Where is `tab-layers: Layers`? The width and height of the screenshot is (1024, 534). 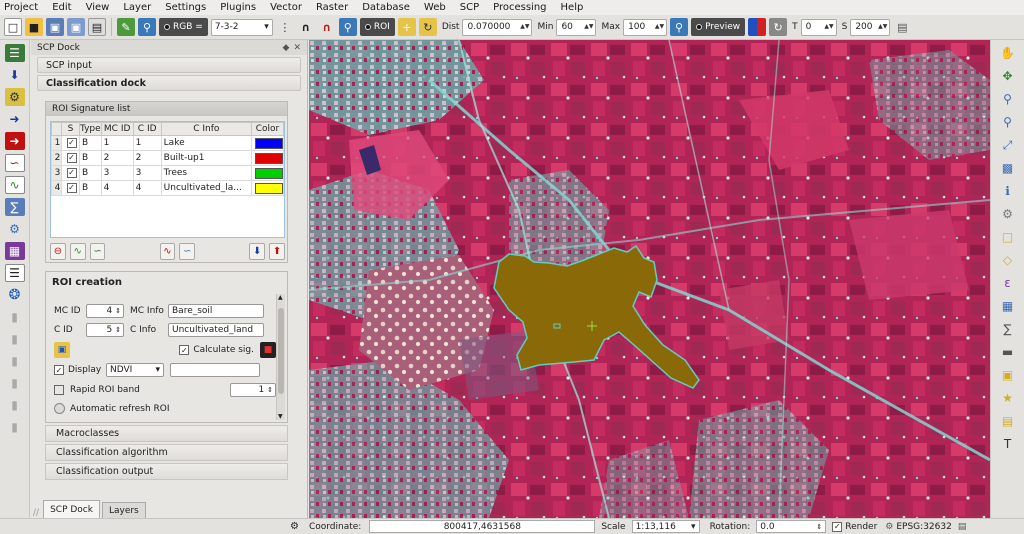 tab-layers: Layers is located at coordinates (123, 510).